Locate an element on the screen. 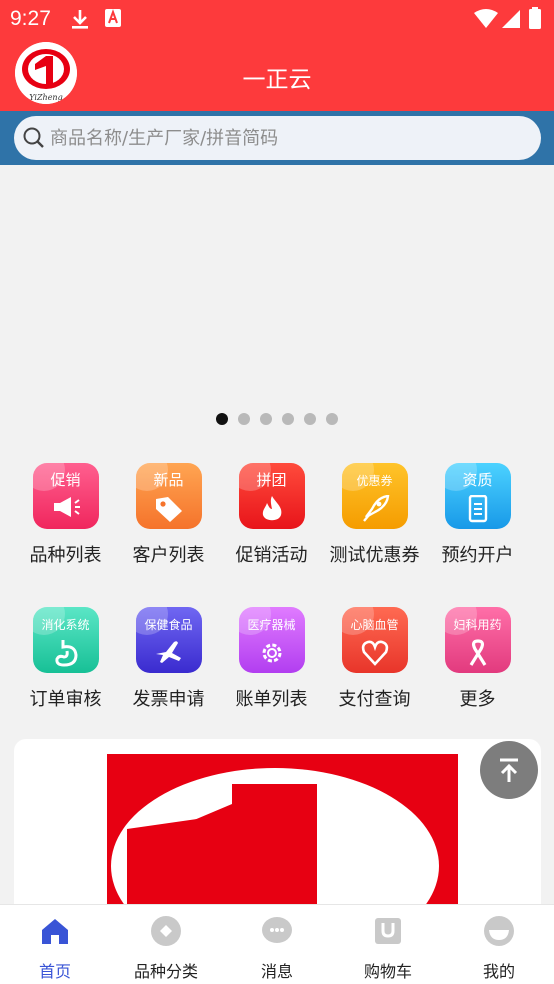  grid-item-medical-device: 医疗器械 账单列表 is located at coordinates (271, 659).